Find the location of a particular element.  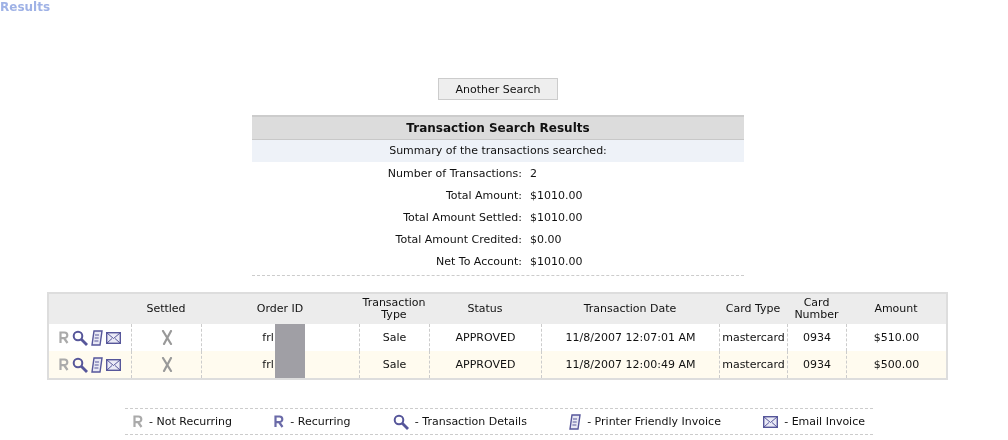

summary-value: $0.00 is located at coordinates (546, 239).